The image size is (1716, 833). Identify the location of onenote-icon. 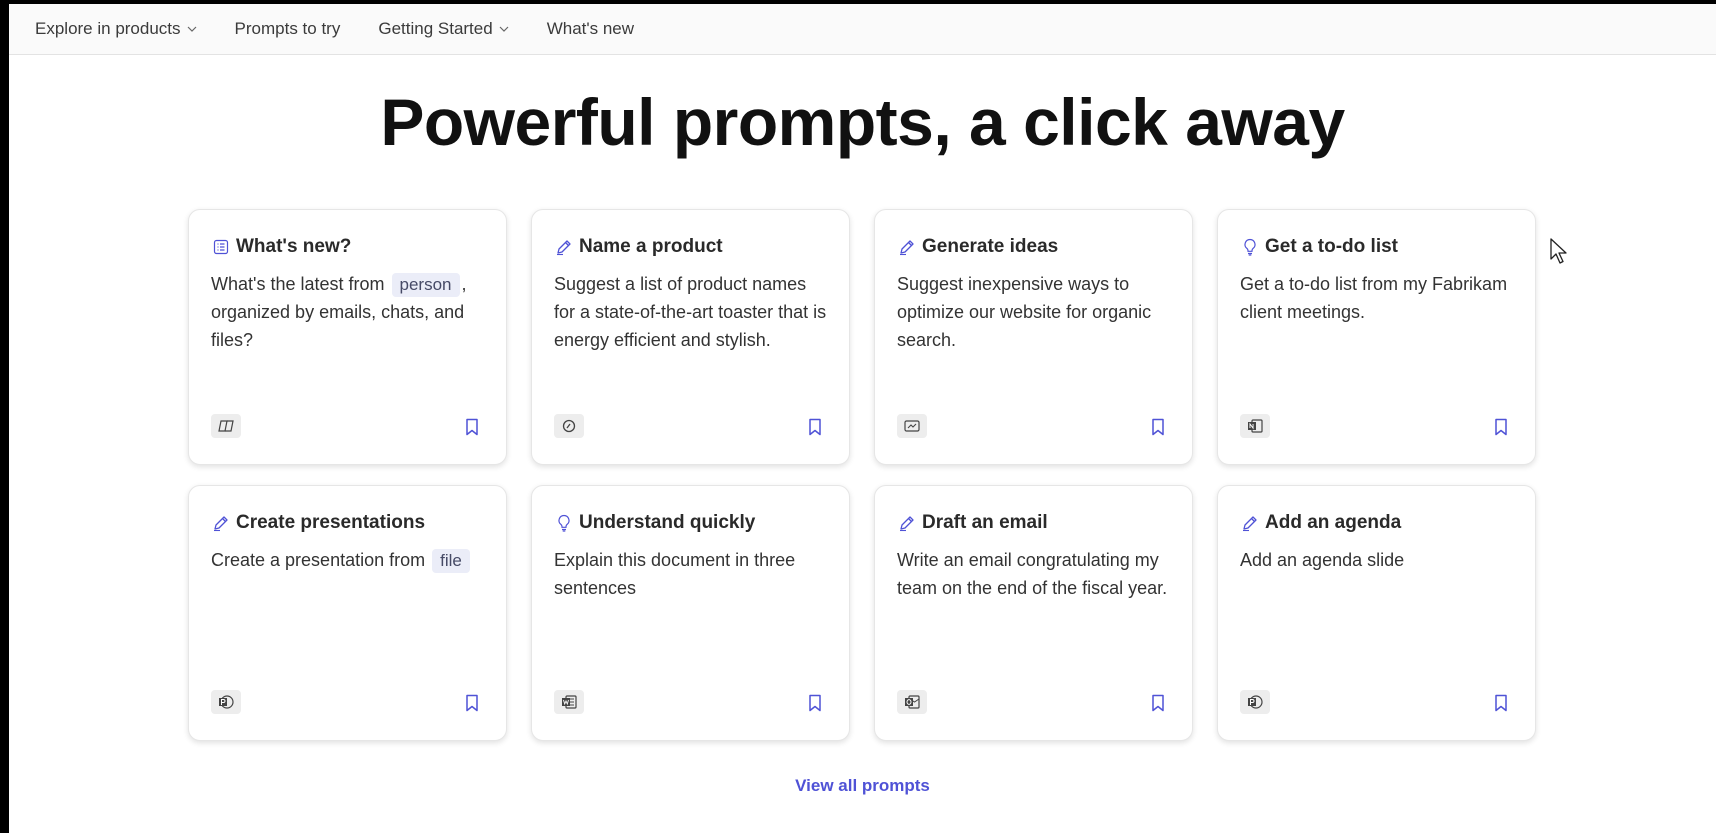
(1255, 426).